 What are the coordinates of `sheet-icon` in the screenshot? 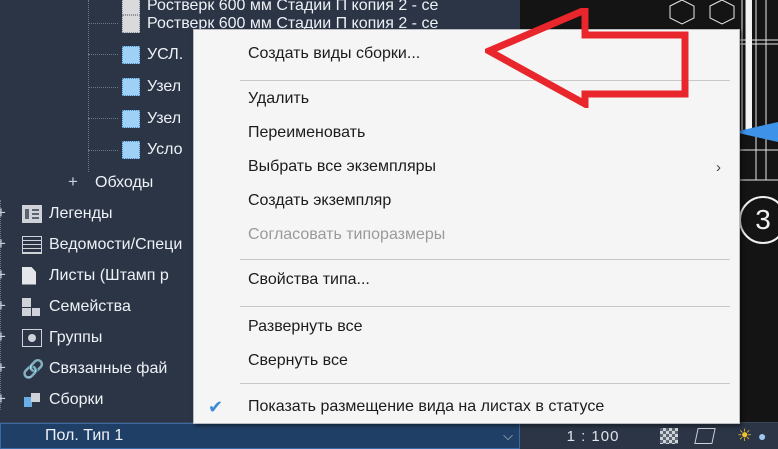 It's located at (29, 275).